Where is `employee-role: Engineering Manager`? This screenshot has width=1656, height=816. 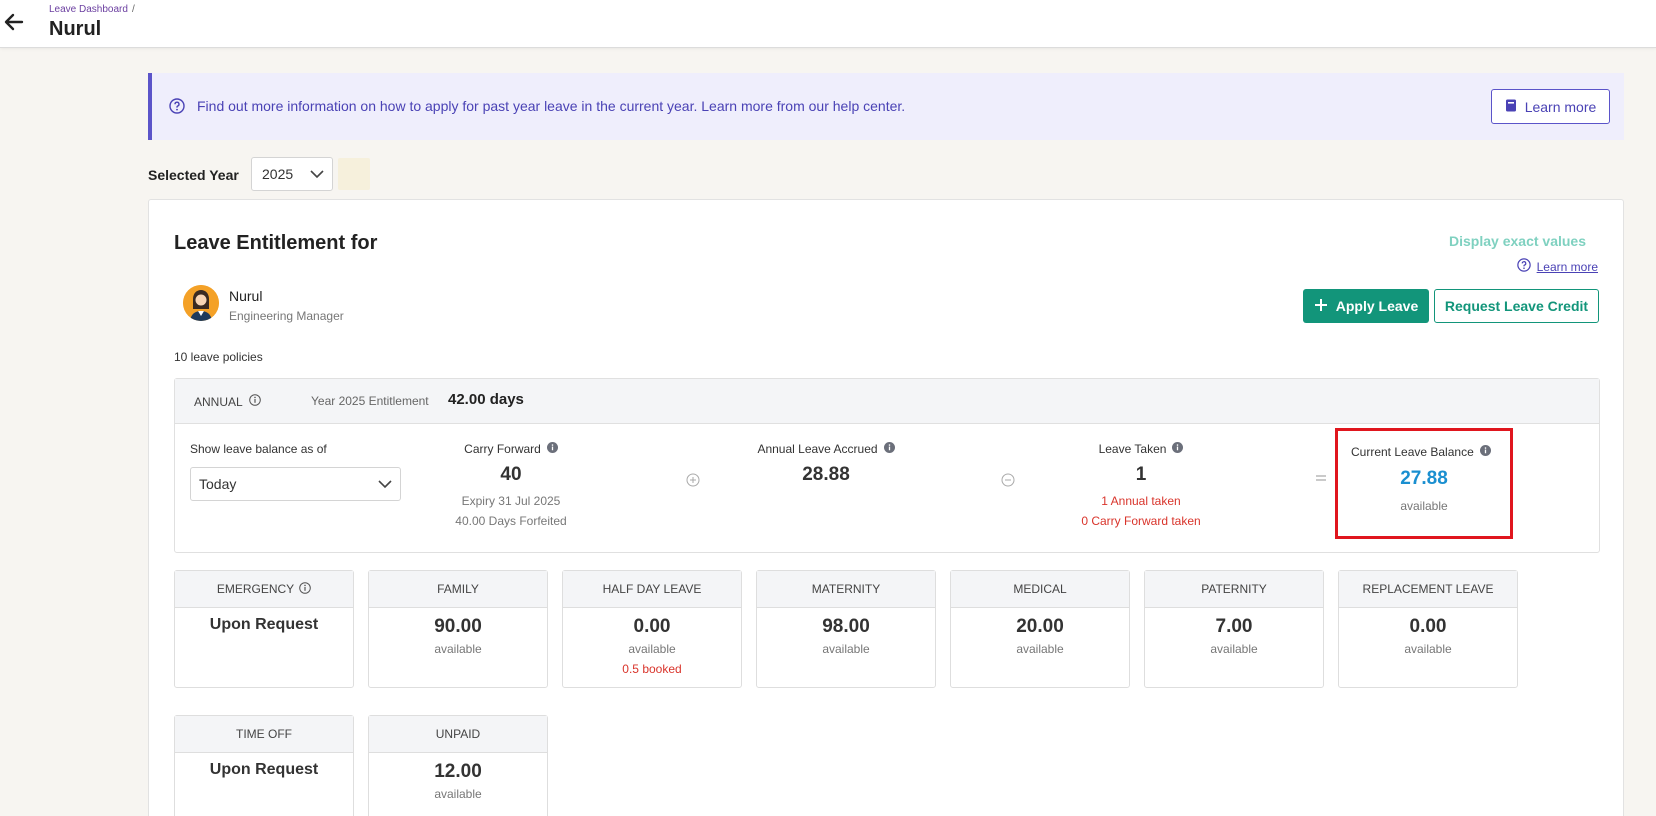
employee-role: Engineering Manager is located at coordinates (286, 316).